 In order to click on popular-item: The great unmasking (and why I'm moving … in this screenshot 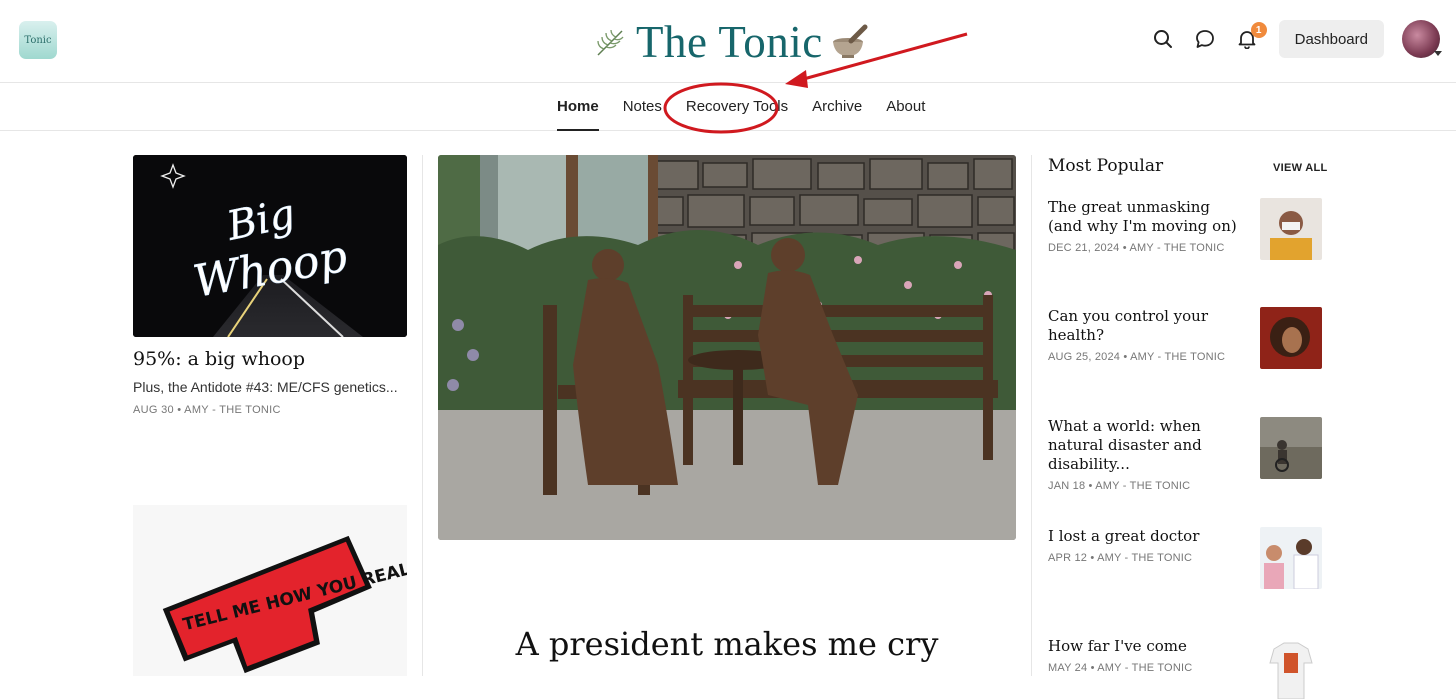, I will do `click(1185, 229)`.